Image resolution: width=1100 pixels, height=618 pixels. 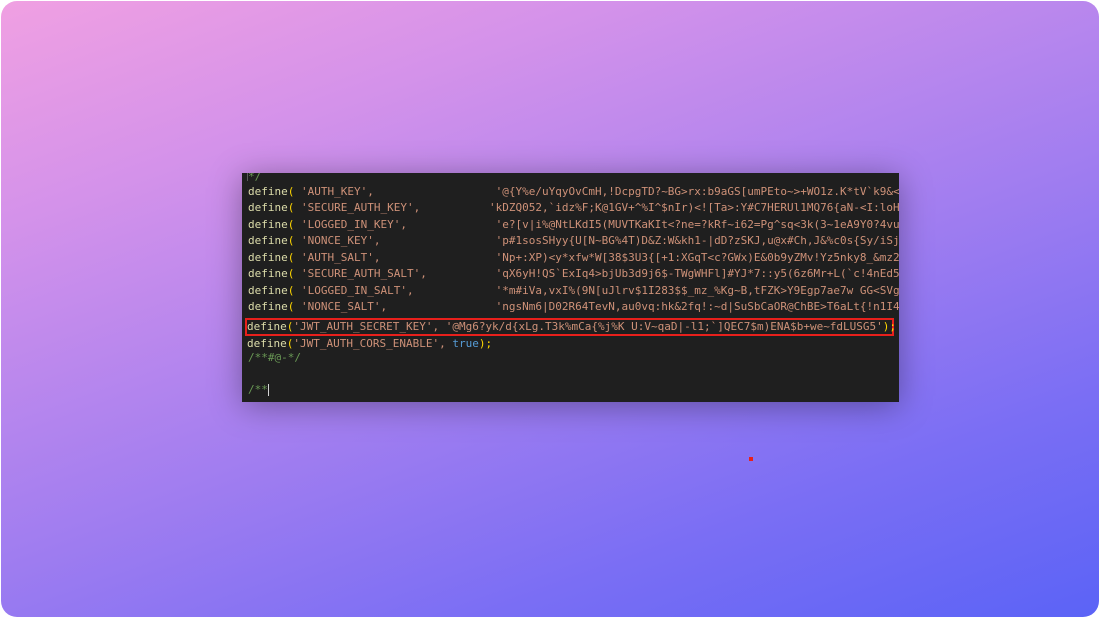 I want to click on code-line-comment-marker: /**#@-*/, so click(x=274, y=357).